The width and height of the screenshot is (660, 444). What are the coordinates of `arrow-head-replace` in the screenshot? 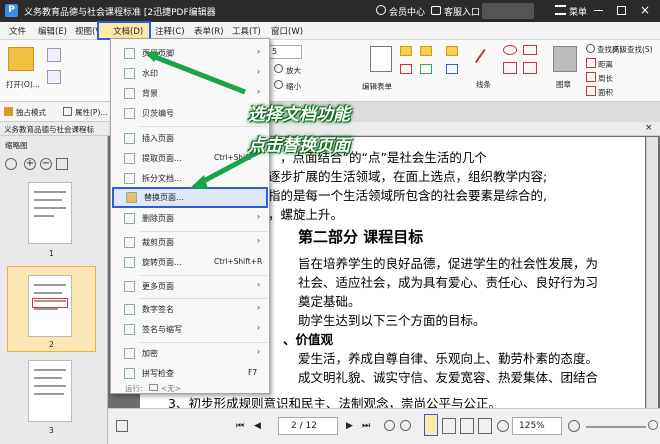 It's located at (199, 182).